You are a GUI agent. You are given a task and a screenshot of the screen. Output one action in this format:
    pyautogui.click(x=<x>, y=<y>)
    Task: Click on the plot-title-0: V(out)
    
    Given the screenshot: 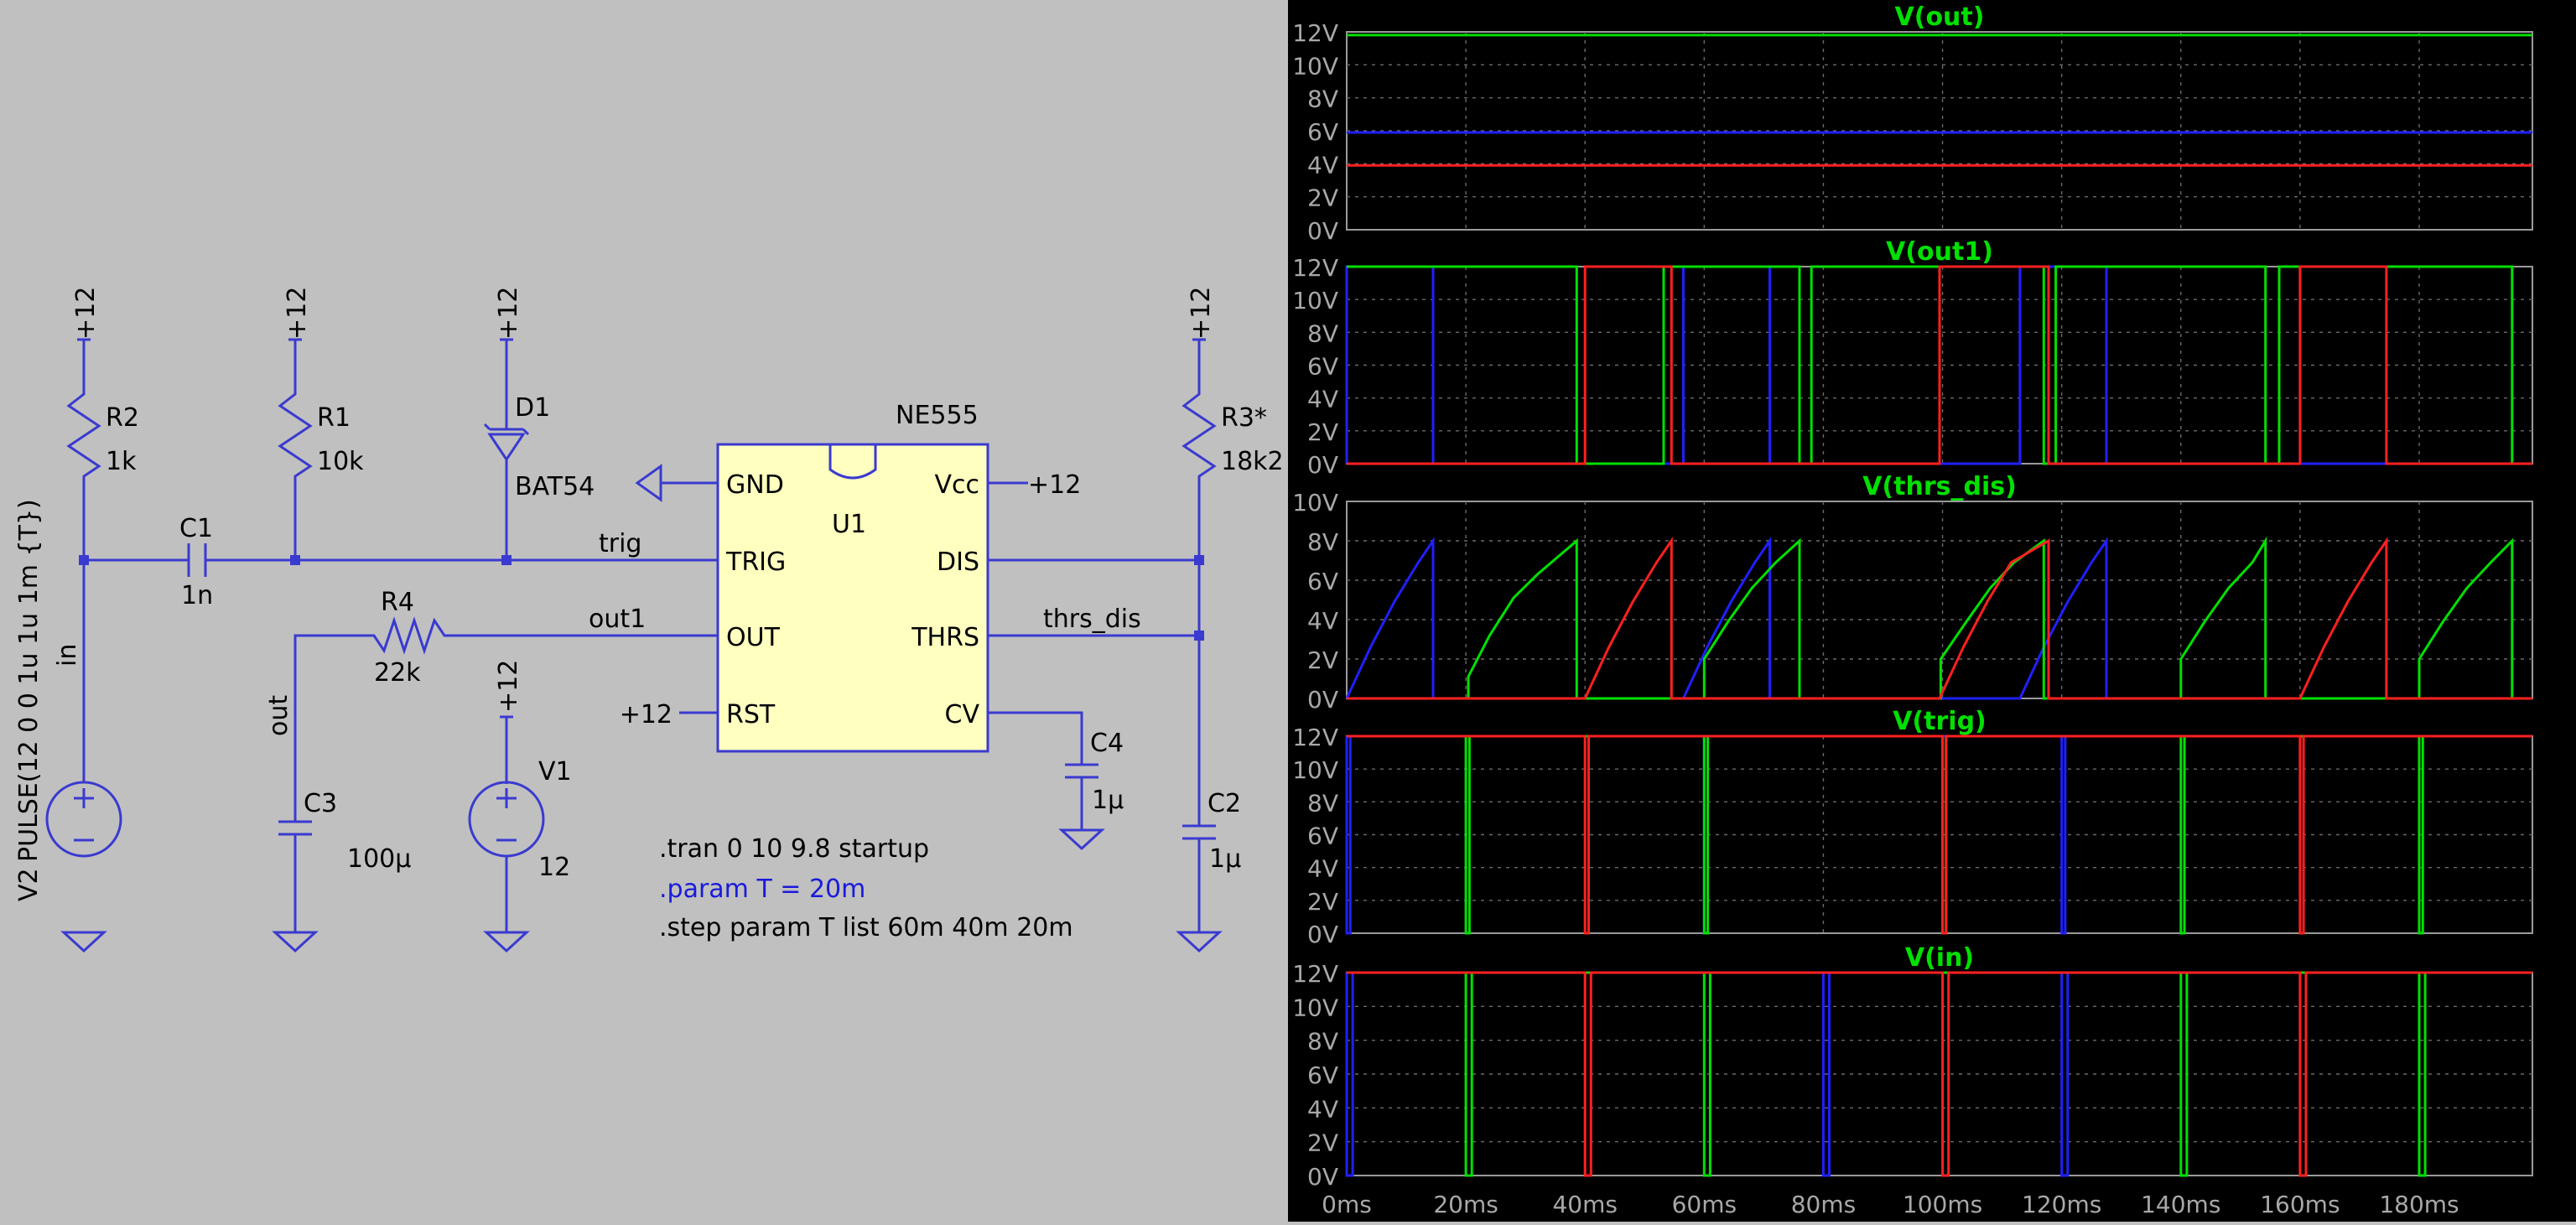 What is the action you would take?
    pyautogui.click(x=1940, y=17)
    